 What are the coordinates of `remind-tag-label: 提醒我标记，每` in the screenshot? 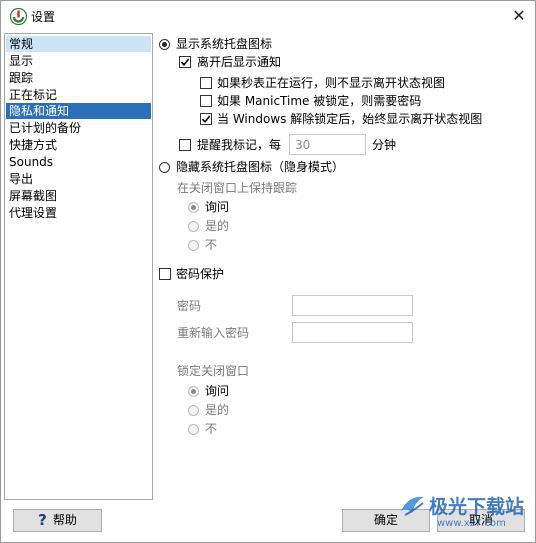 It's located at (239, 145).